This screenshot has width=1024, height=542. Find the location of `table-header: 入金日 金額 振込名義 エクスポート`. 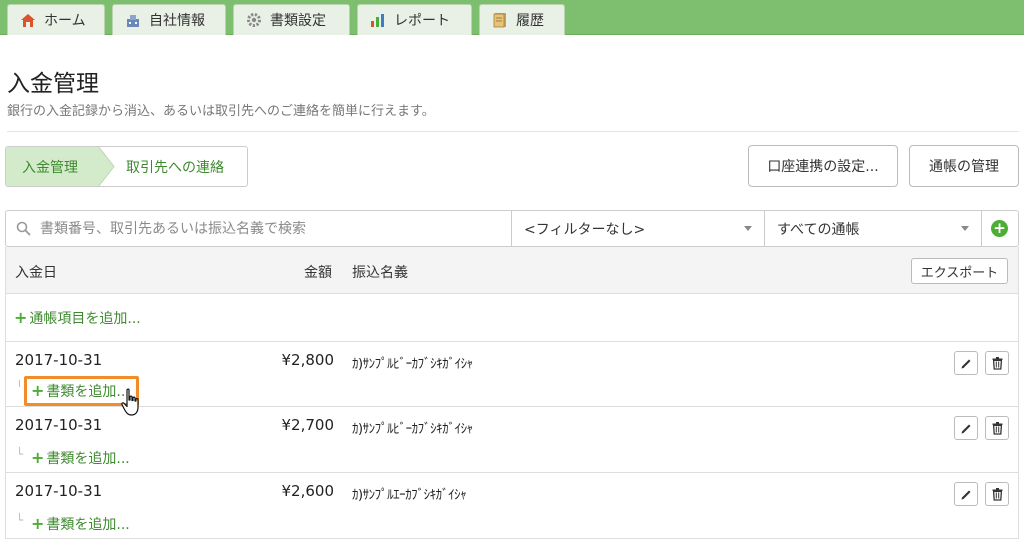

table-header: 入金日 金額 振込名義 エクスポート is located at coordinates (512, 270).